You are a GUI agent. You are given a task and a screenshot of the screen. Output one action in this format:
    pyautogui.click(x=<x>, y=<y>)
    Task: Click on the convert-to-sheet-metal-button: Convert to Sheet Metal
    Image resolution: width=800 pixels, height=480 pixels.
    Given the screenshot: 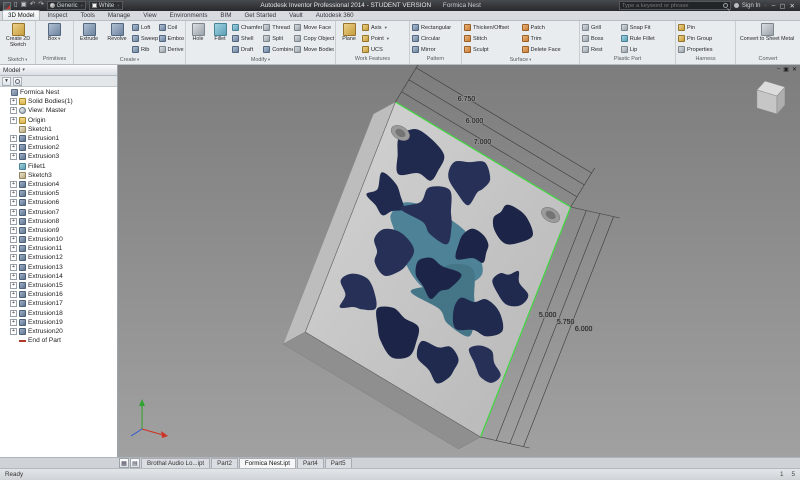 What is the action you would take?
    pyautogui.click(x=767, y=38)
    